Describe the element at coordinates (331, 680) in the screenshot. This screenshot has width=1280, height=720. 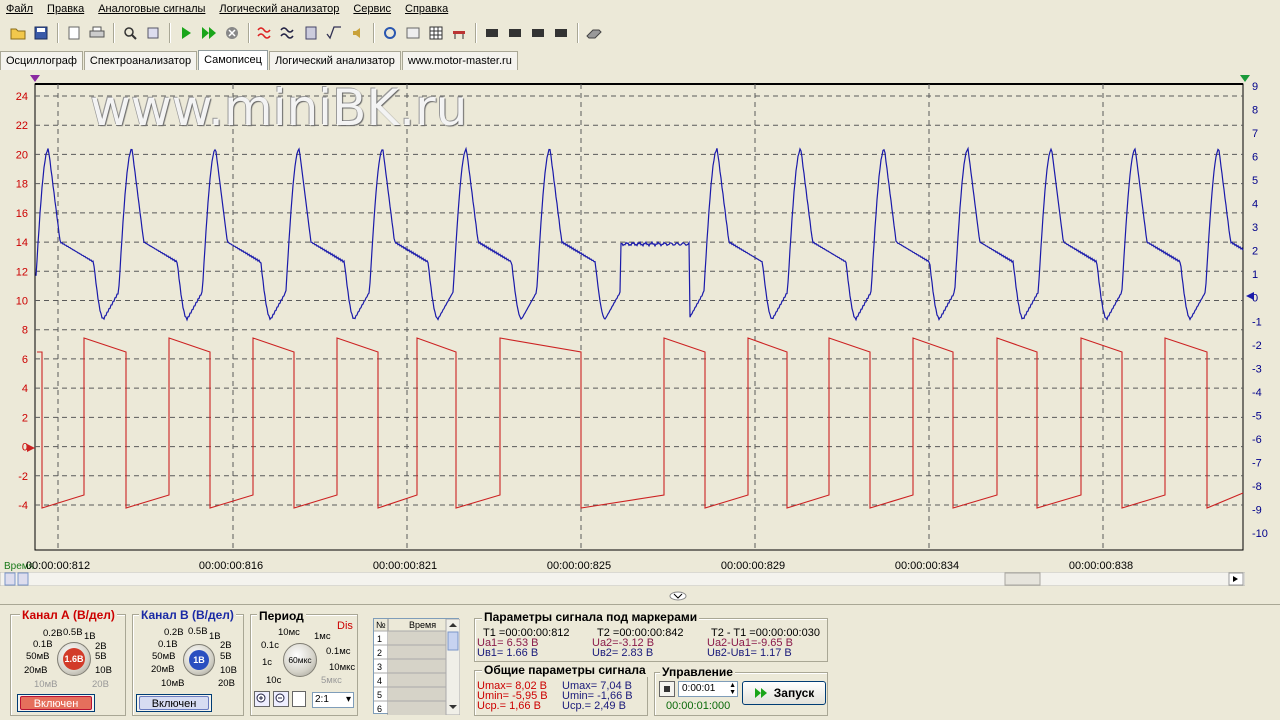
I see `knob-p-labels-label: 5мкс` at that location.